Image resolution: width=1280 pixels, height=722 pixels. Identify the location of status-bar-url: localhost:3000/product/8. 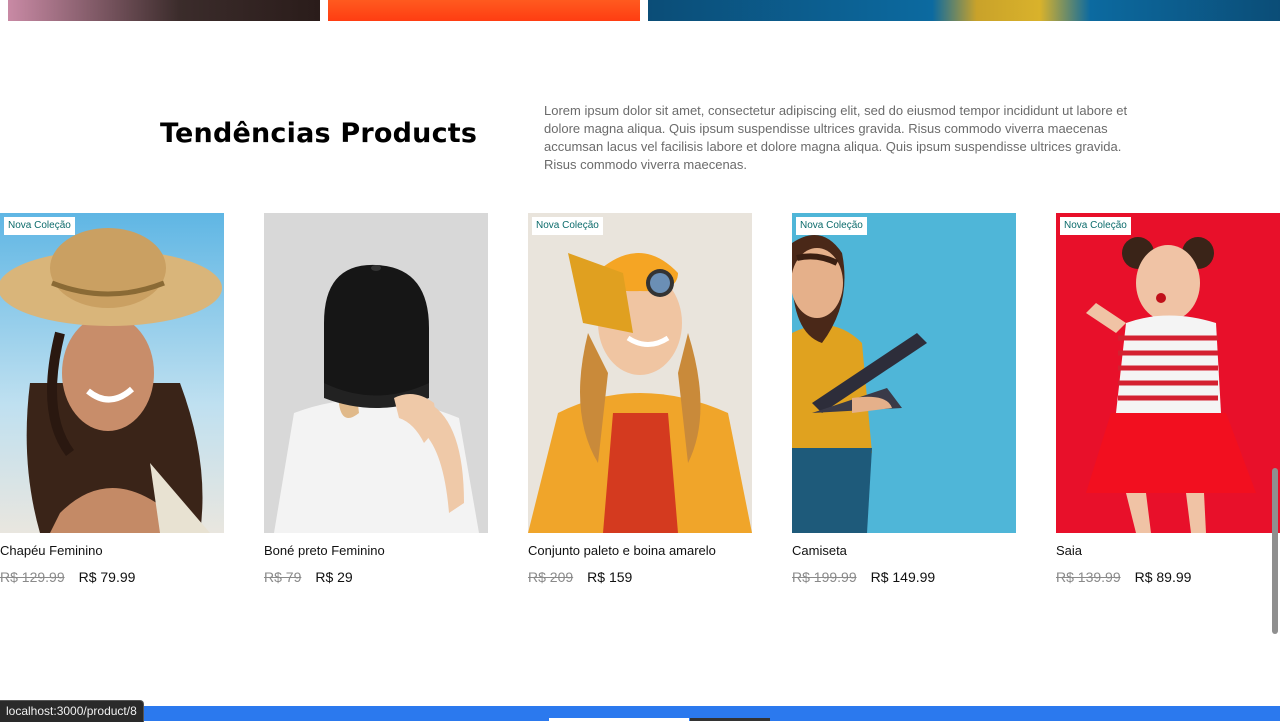
(72, 711).